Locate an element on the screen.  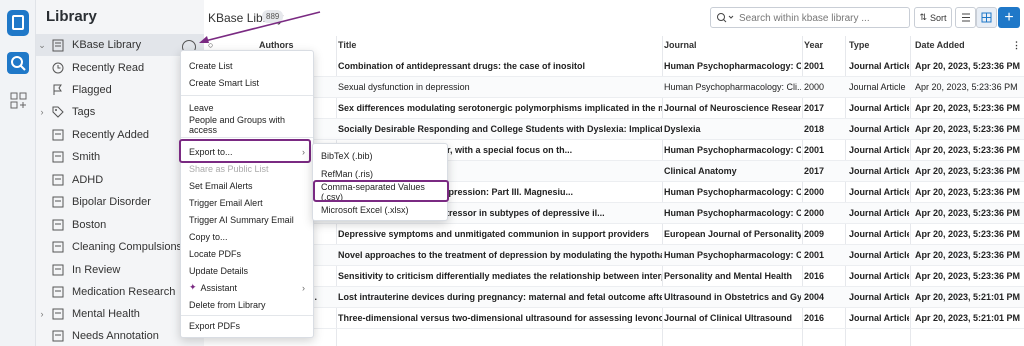
menu-export-excel: Microsoft Excel (.xlsx) is located at coordinates (380, 210).